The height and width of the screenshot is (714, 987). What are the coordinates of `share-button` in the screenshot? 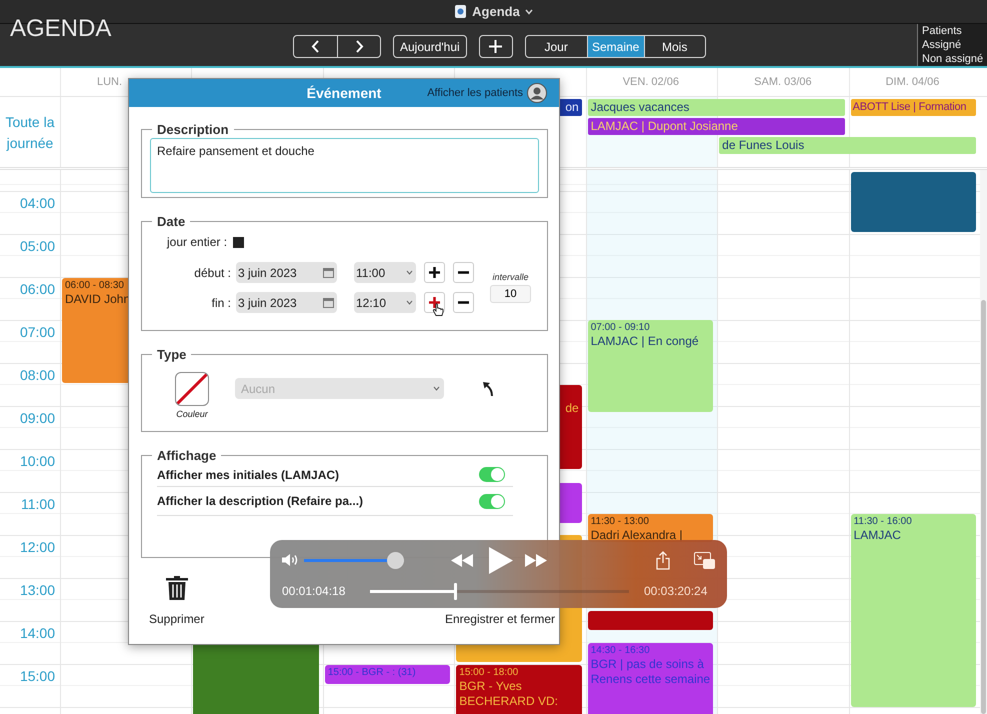 It's located at (663, 560).